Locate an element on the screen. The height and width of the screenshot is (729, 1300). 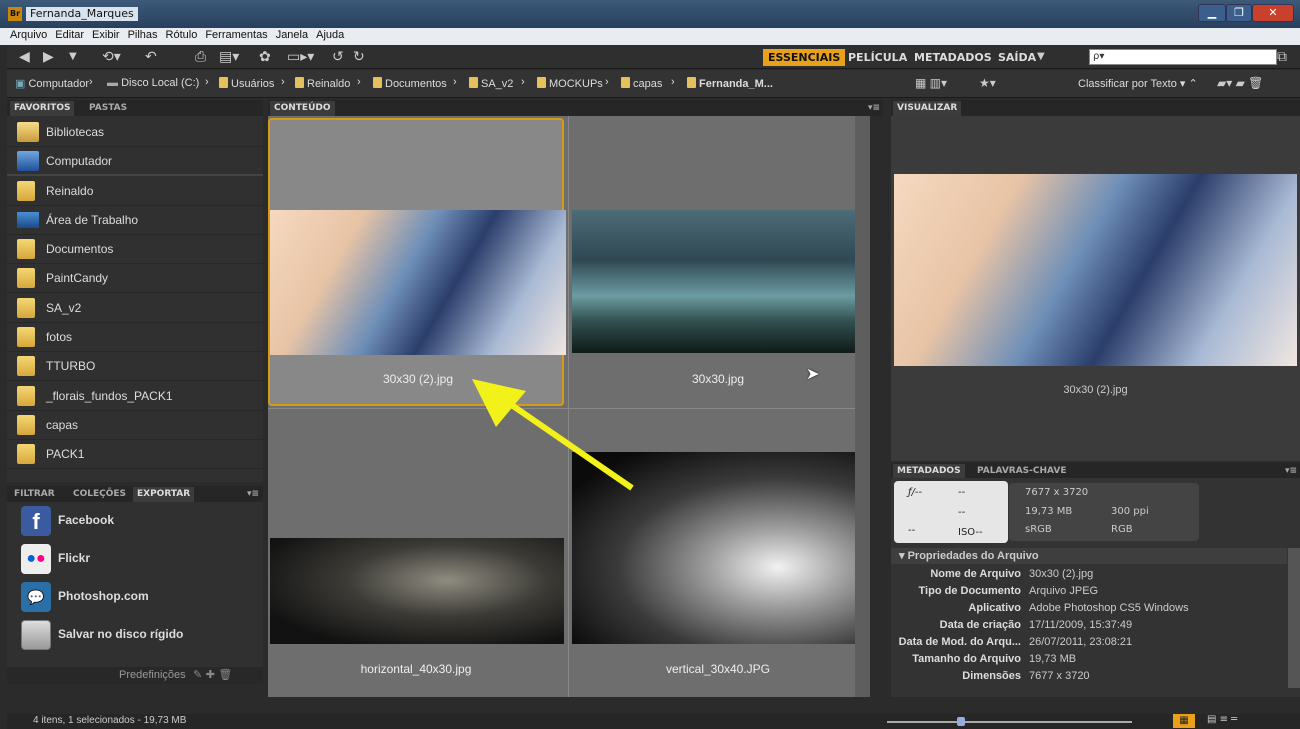
compact-mode-icon: ⧉ is located at coordinates (1282, 57).